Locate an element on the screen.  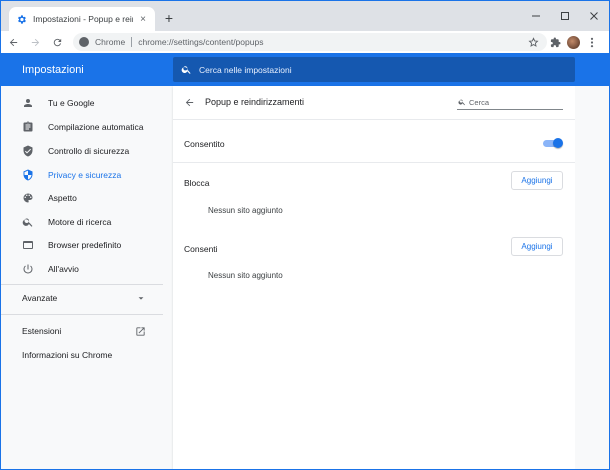
subpage-search is located at coordinates (510, 102).